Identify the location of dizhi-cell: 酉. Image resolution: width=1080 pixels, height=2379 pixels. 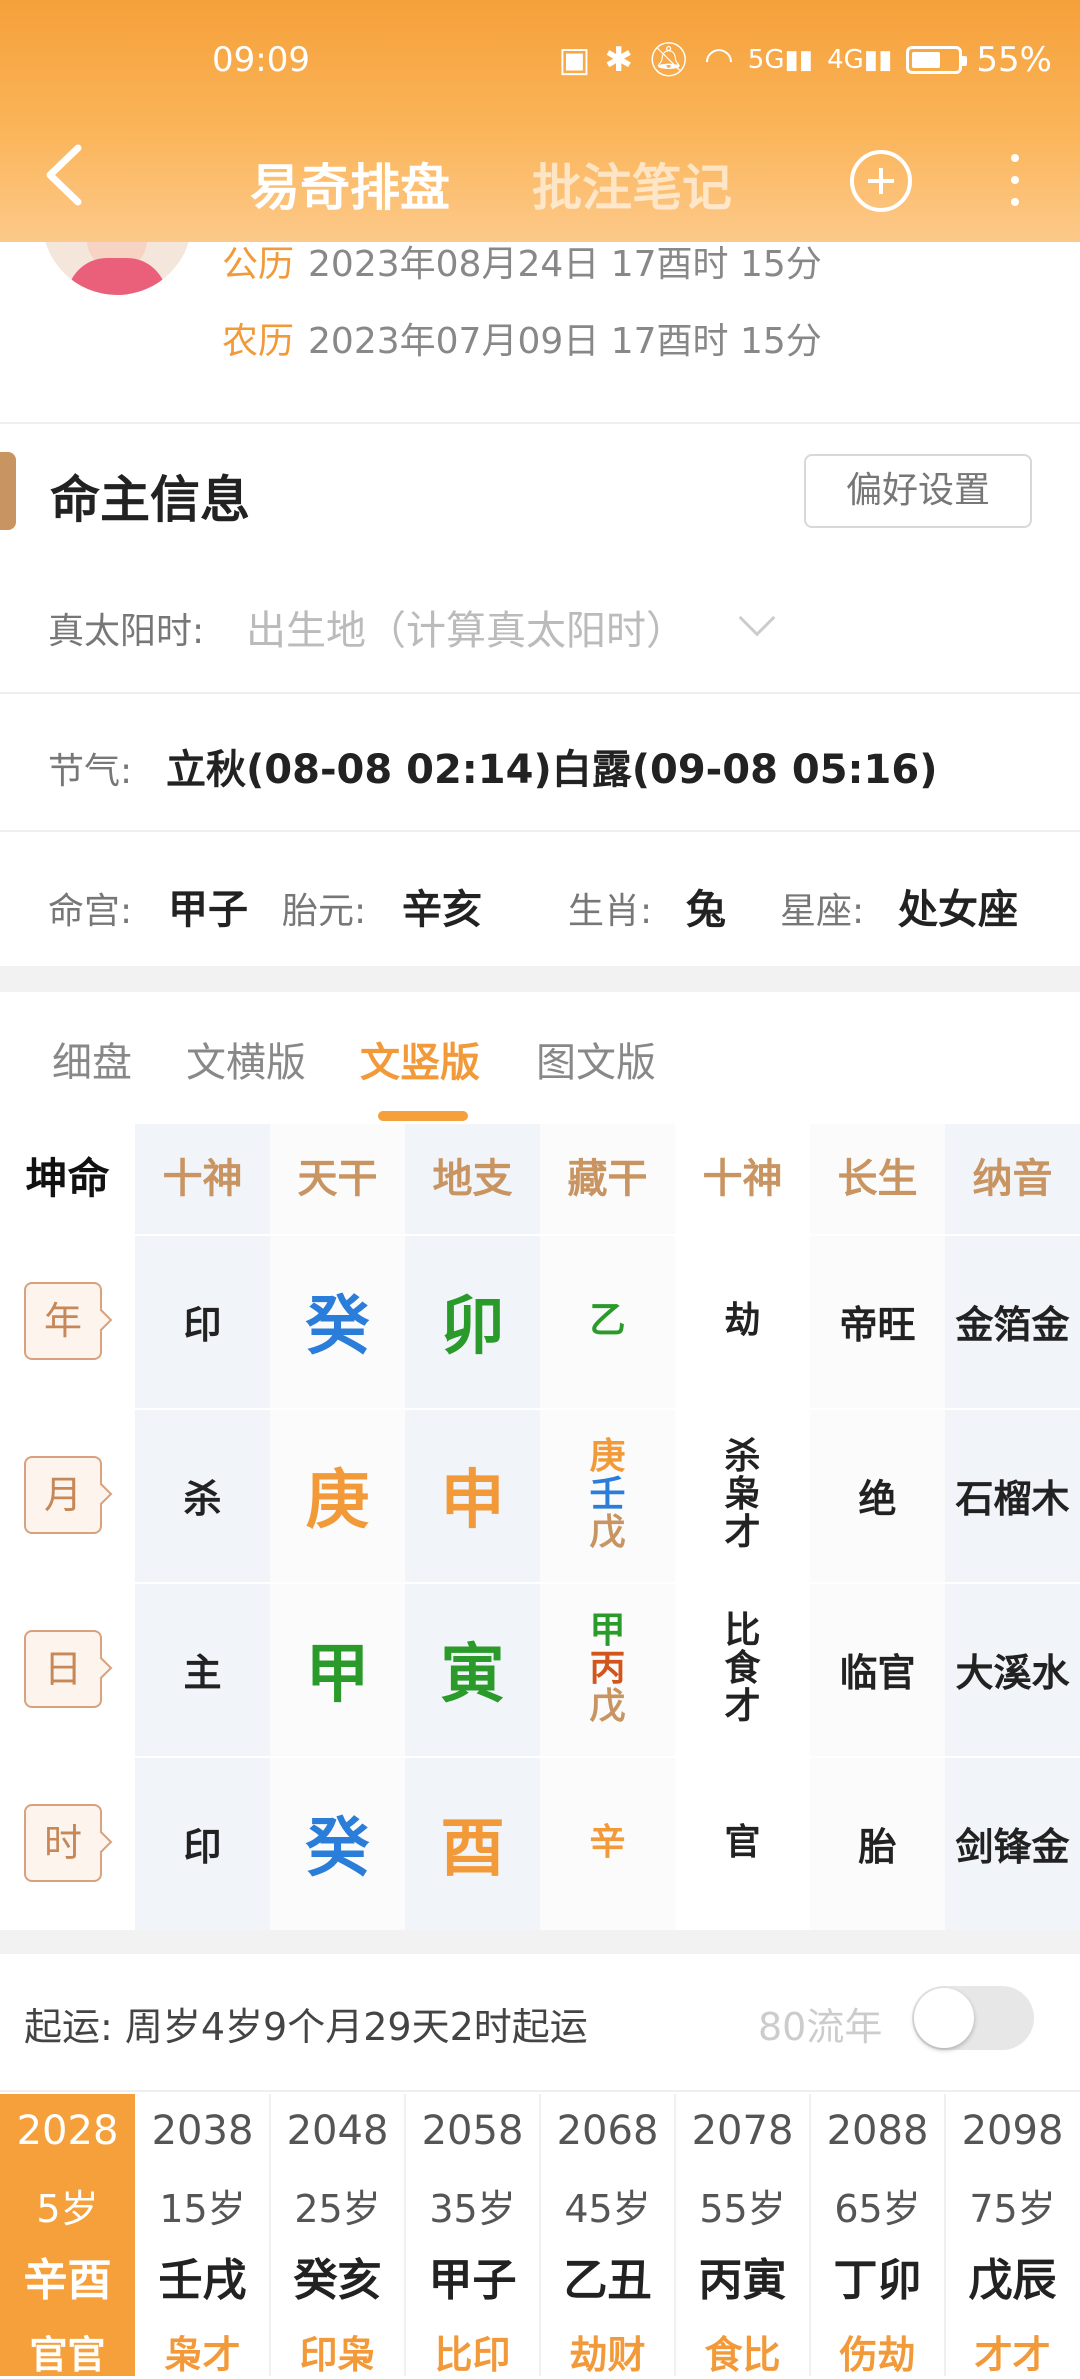
(472, 1849).